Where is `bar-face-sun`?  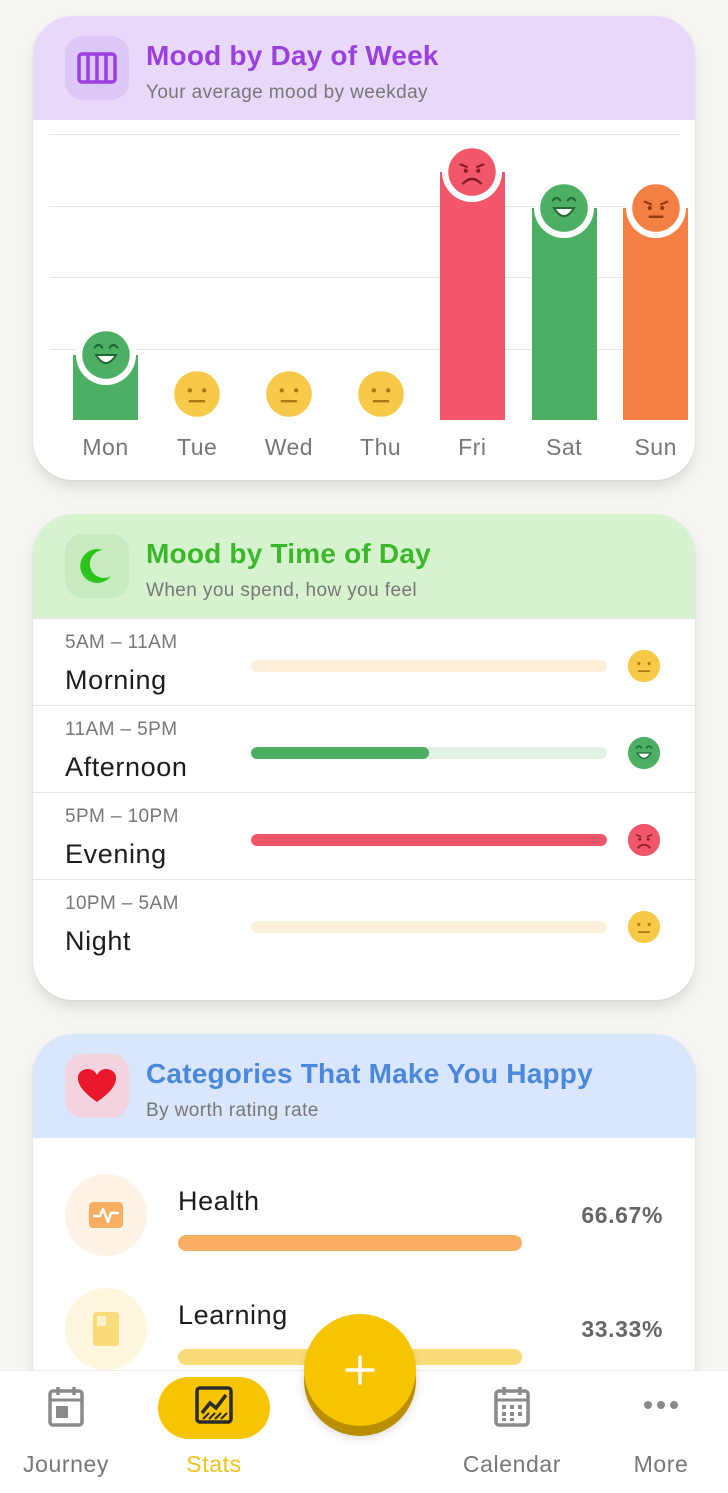
bar-face-sun is located at coordinates (655, 208).